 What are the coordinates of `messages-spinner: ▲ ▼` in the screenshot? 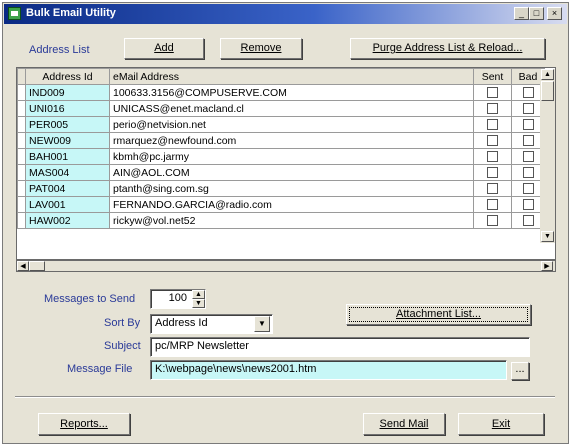 It's located at (198, 299).